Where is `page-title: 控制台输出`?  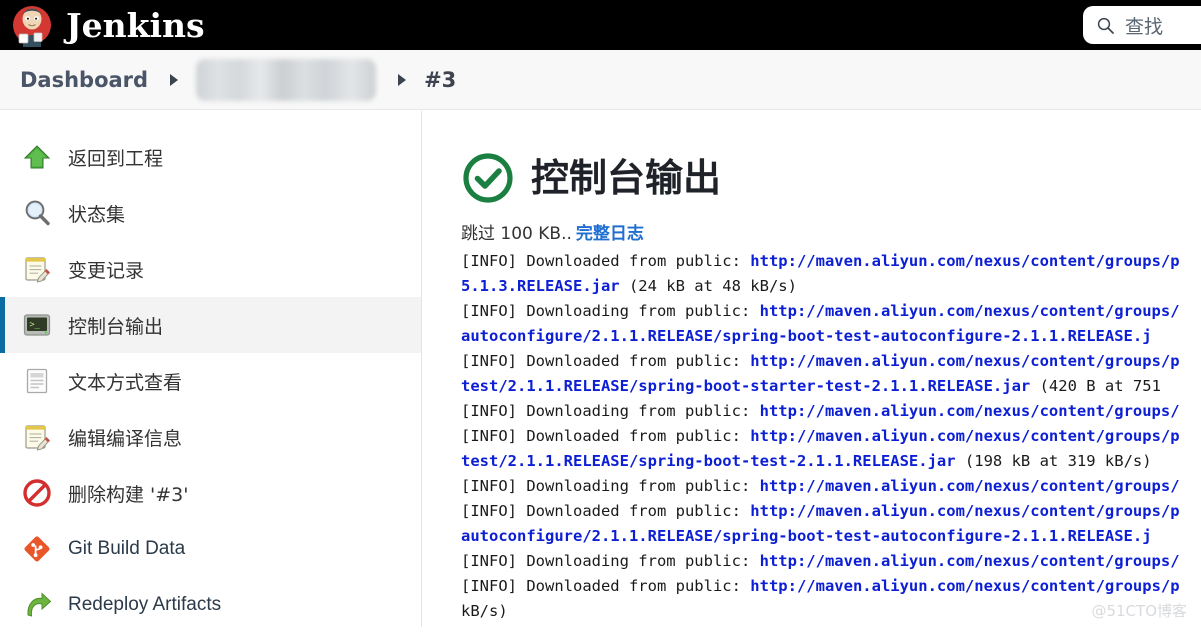 page-title: 控制台输出 is located at coordinates (626, 178).